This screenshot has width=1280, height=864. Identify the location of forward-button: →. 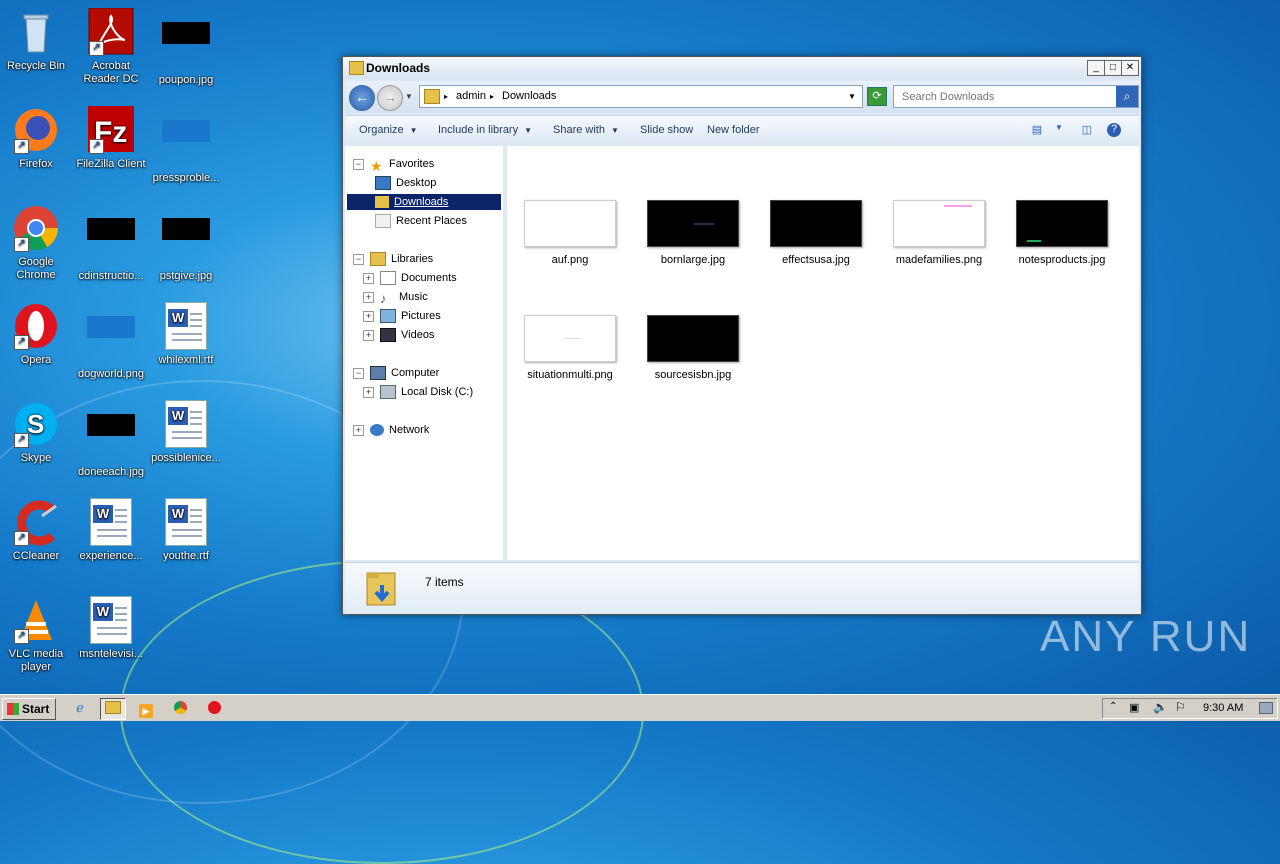
(390, 98).